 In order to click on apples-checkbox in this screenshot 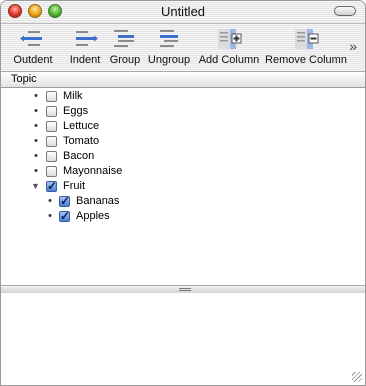, I will do `click(64, 216)`.